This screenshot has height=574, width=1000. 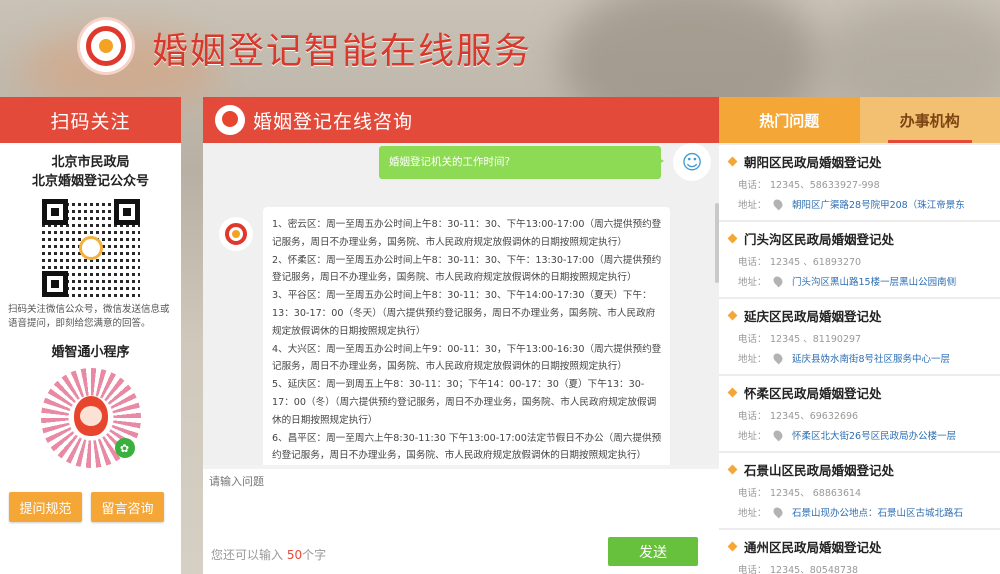 I want to click on user-avatar-icon: ☺, so click(x=692, y=162).